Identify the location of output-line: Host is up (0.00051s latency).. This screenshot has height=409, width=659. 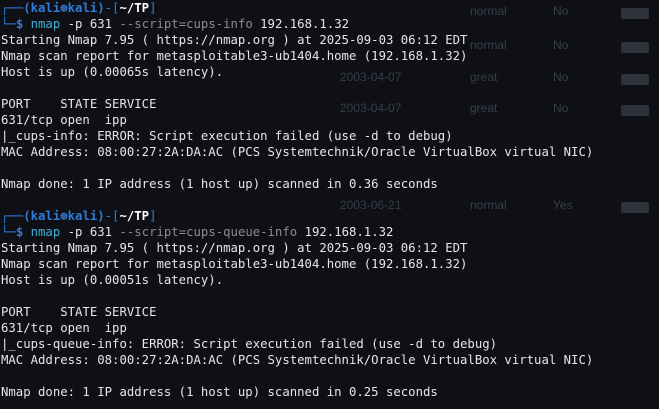
(112, 280).